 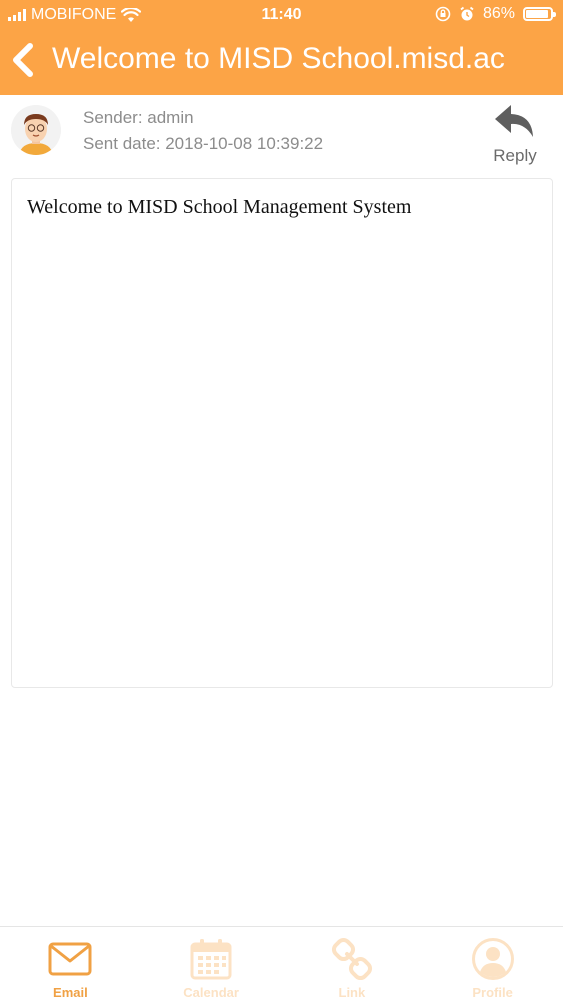 What do you see at coordinates (211, 959) in the screenshot?
I see `calendar-icon` at bounding box center [211, 959].